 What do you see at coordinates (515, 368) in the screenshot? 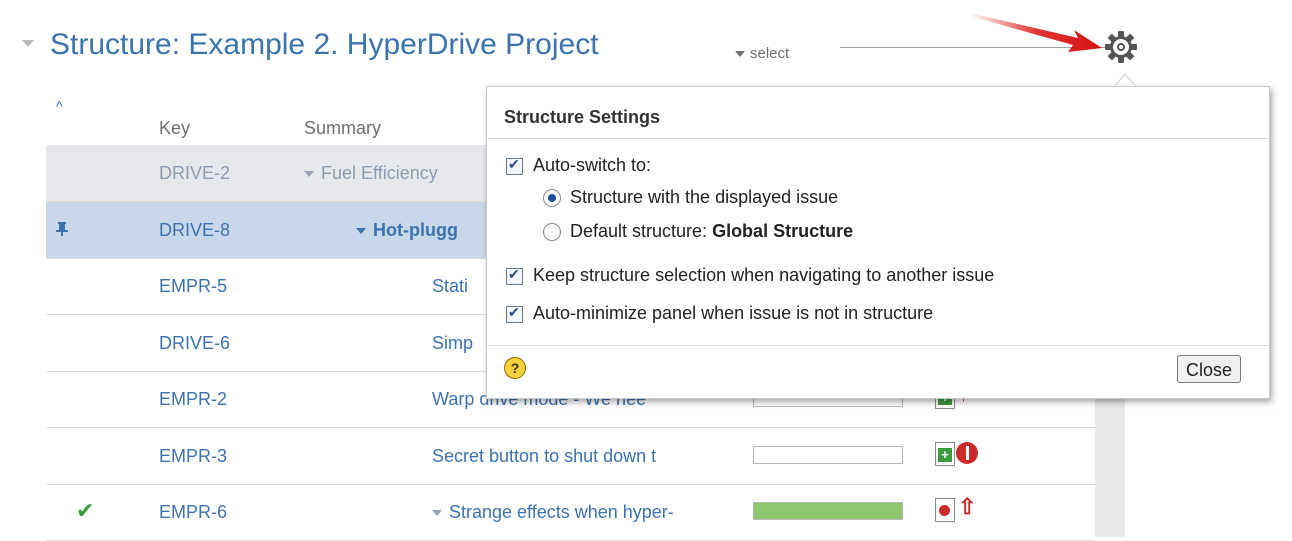
I see `help-icon: ?` at bounding box center [515, 368].